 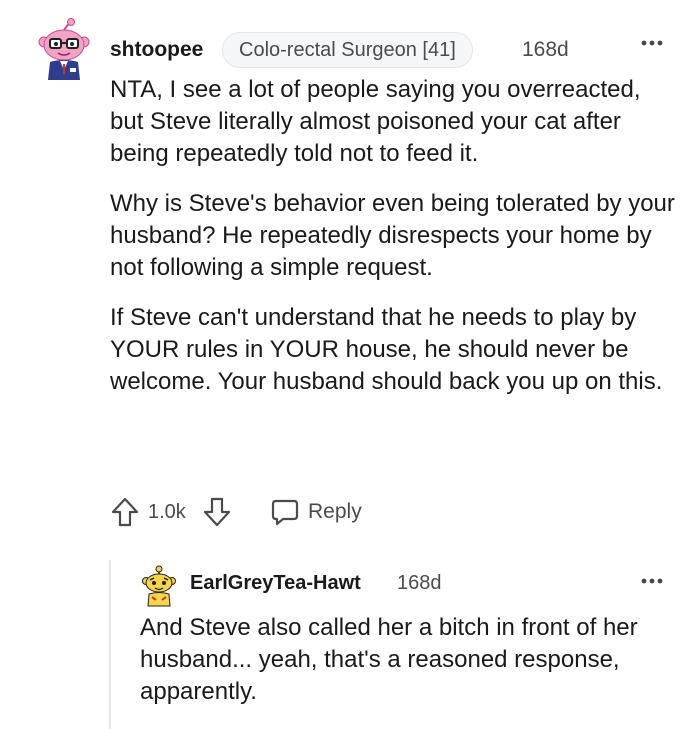 I want to click on comment-header: shtoopee Colo-rectal Surgeon [41] 168d, so click(x=356, y=49).